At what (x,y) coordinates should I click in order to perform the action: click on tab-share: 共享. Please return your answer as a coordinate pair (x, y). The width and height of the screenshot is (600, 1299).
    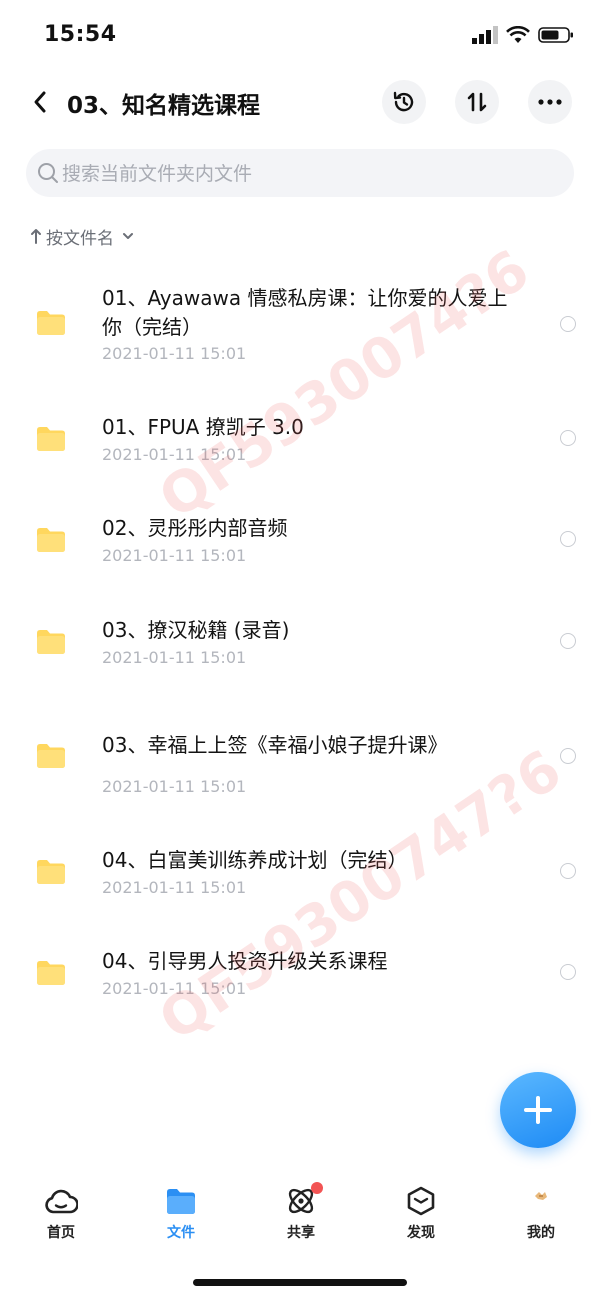
    Looking at the image, I should click on (301, 1212).